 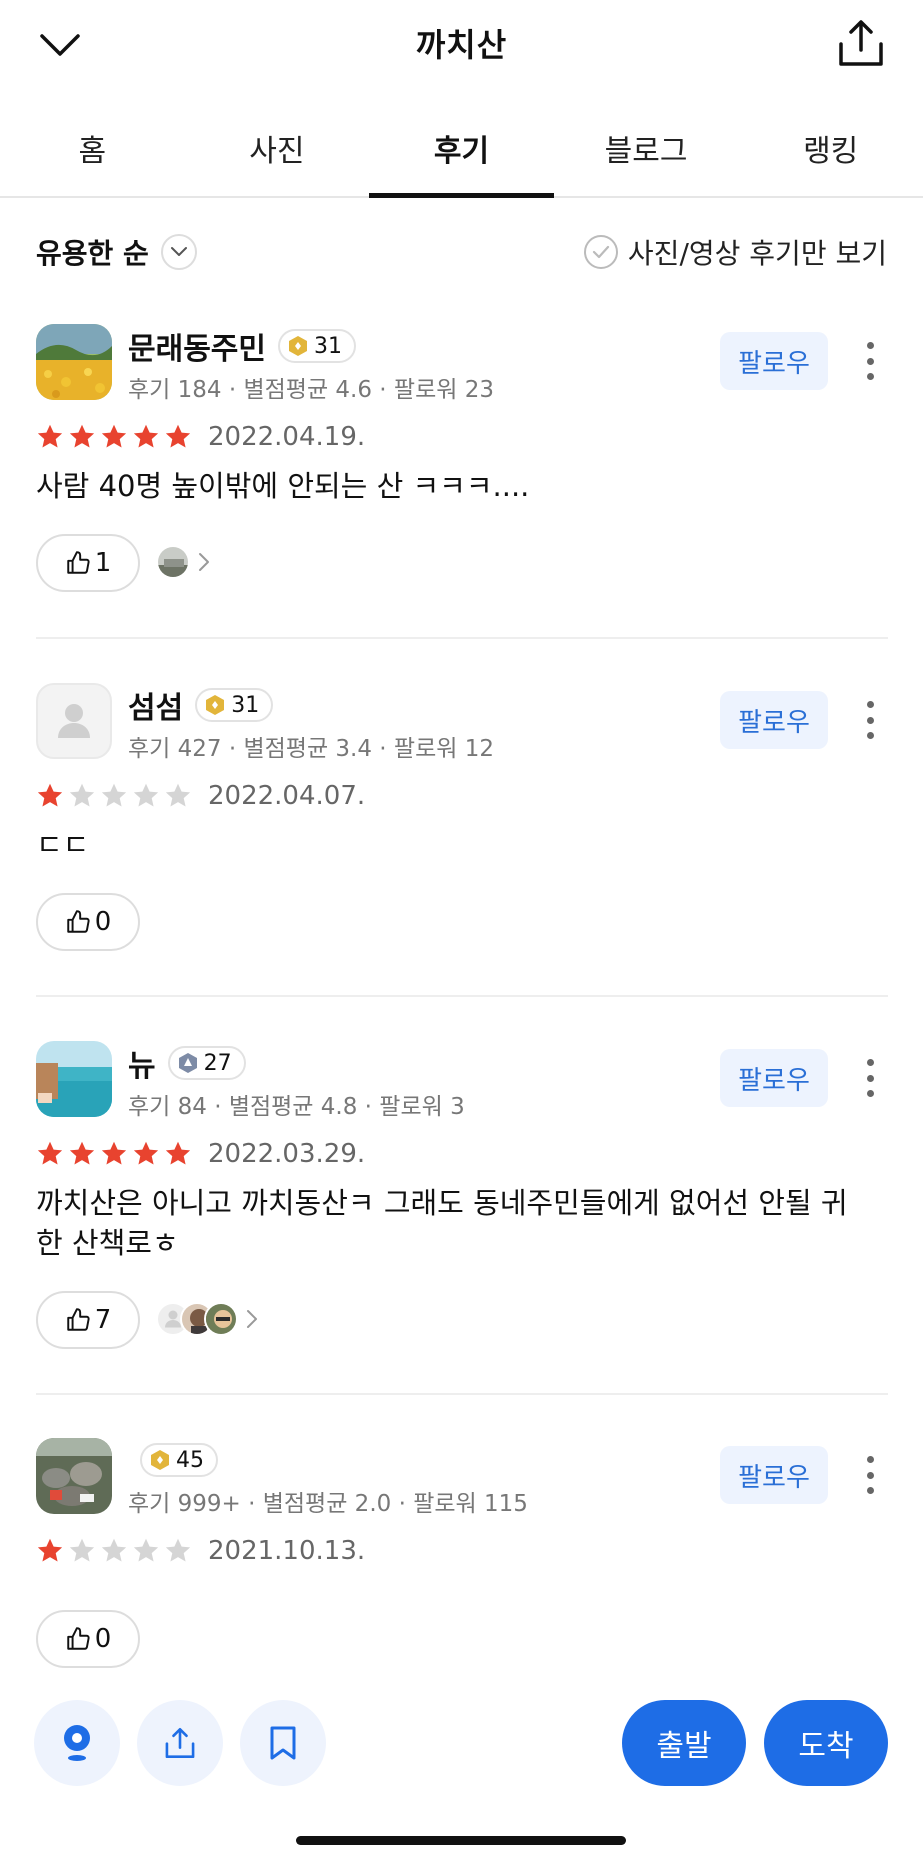 I want to click on photo-only-label: 사진/영상 후기만 보기, so click(x=757, y=253).